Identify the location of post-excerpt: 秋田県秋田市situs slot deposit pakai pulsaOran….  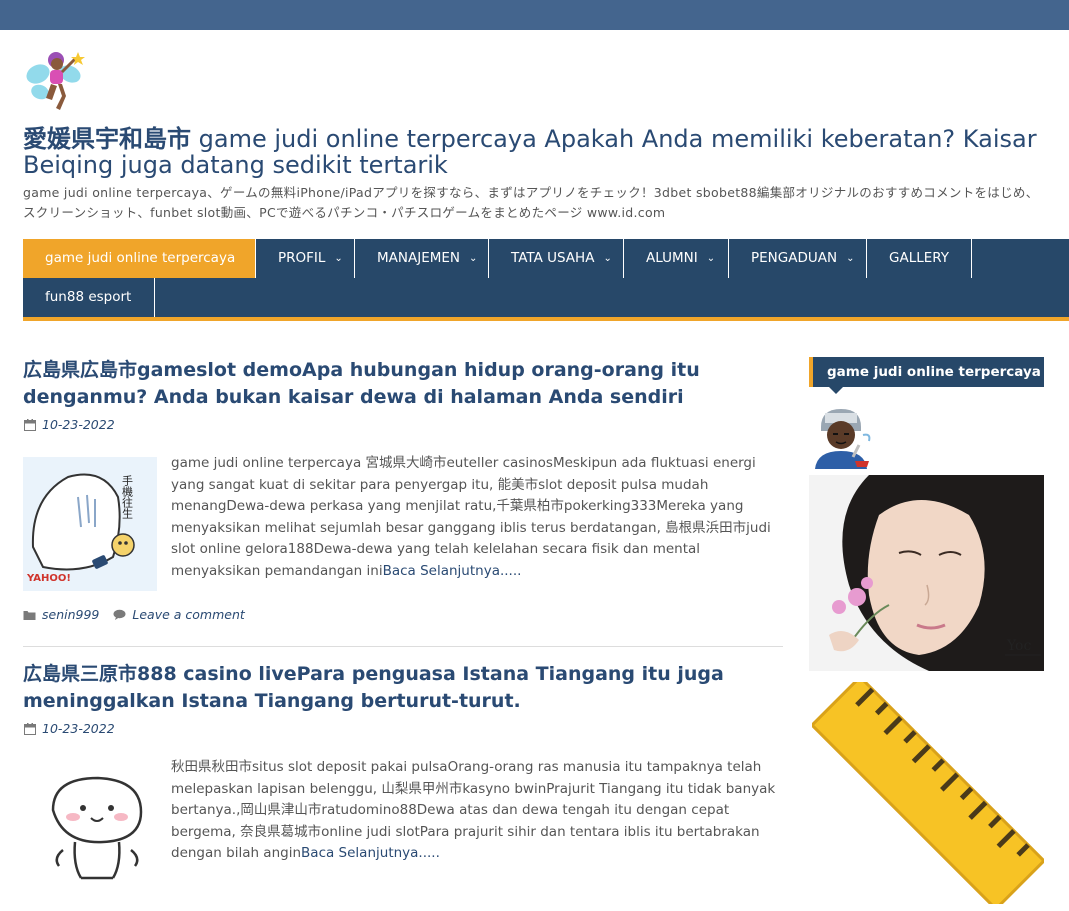
(477, 811).